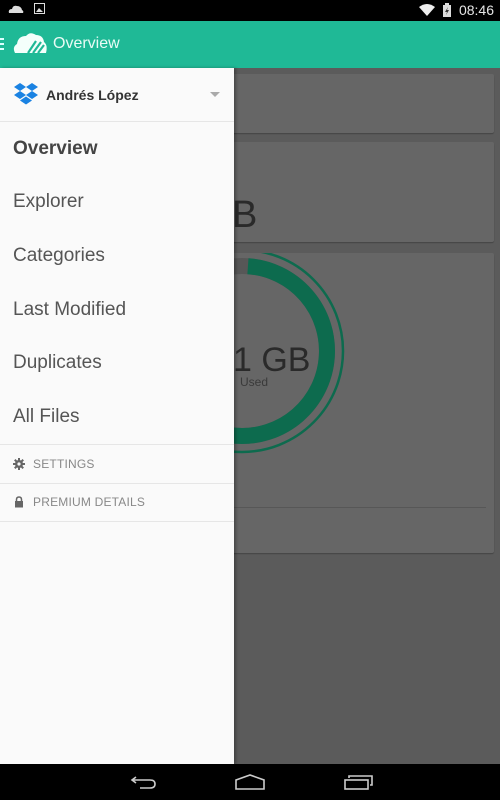 Image resolution: width=500 pixels, height=800 pixels. I want to click on nav-item-categories: Categories, so click(117, 256).